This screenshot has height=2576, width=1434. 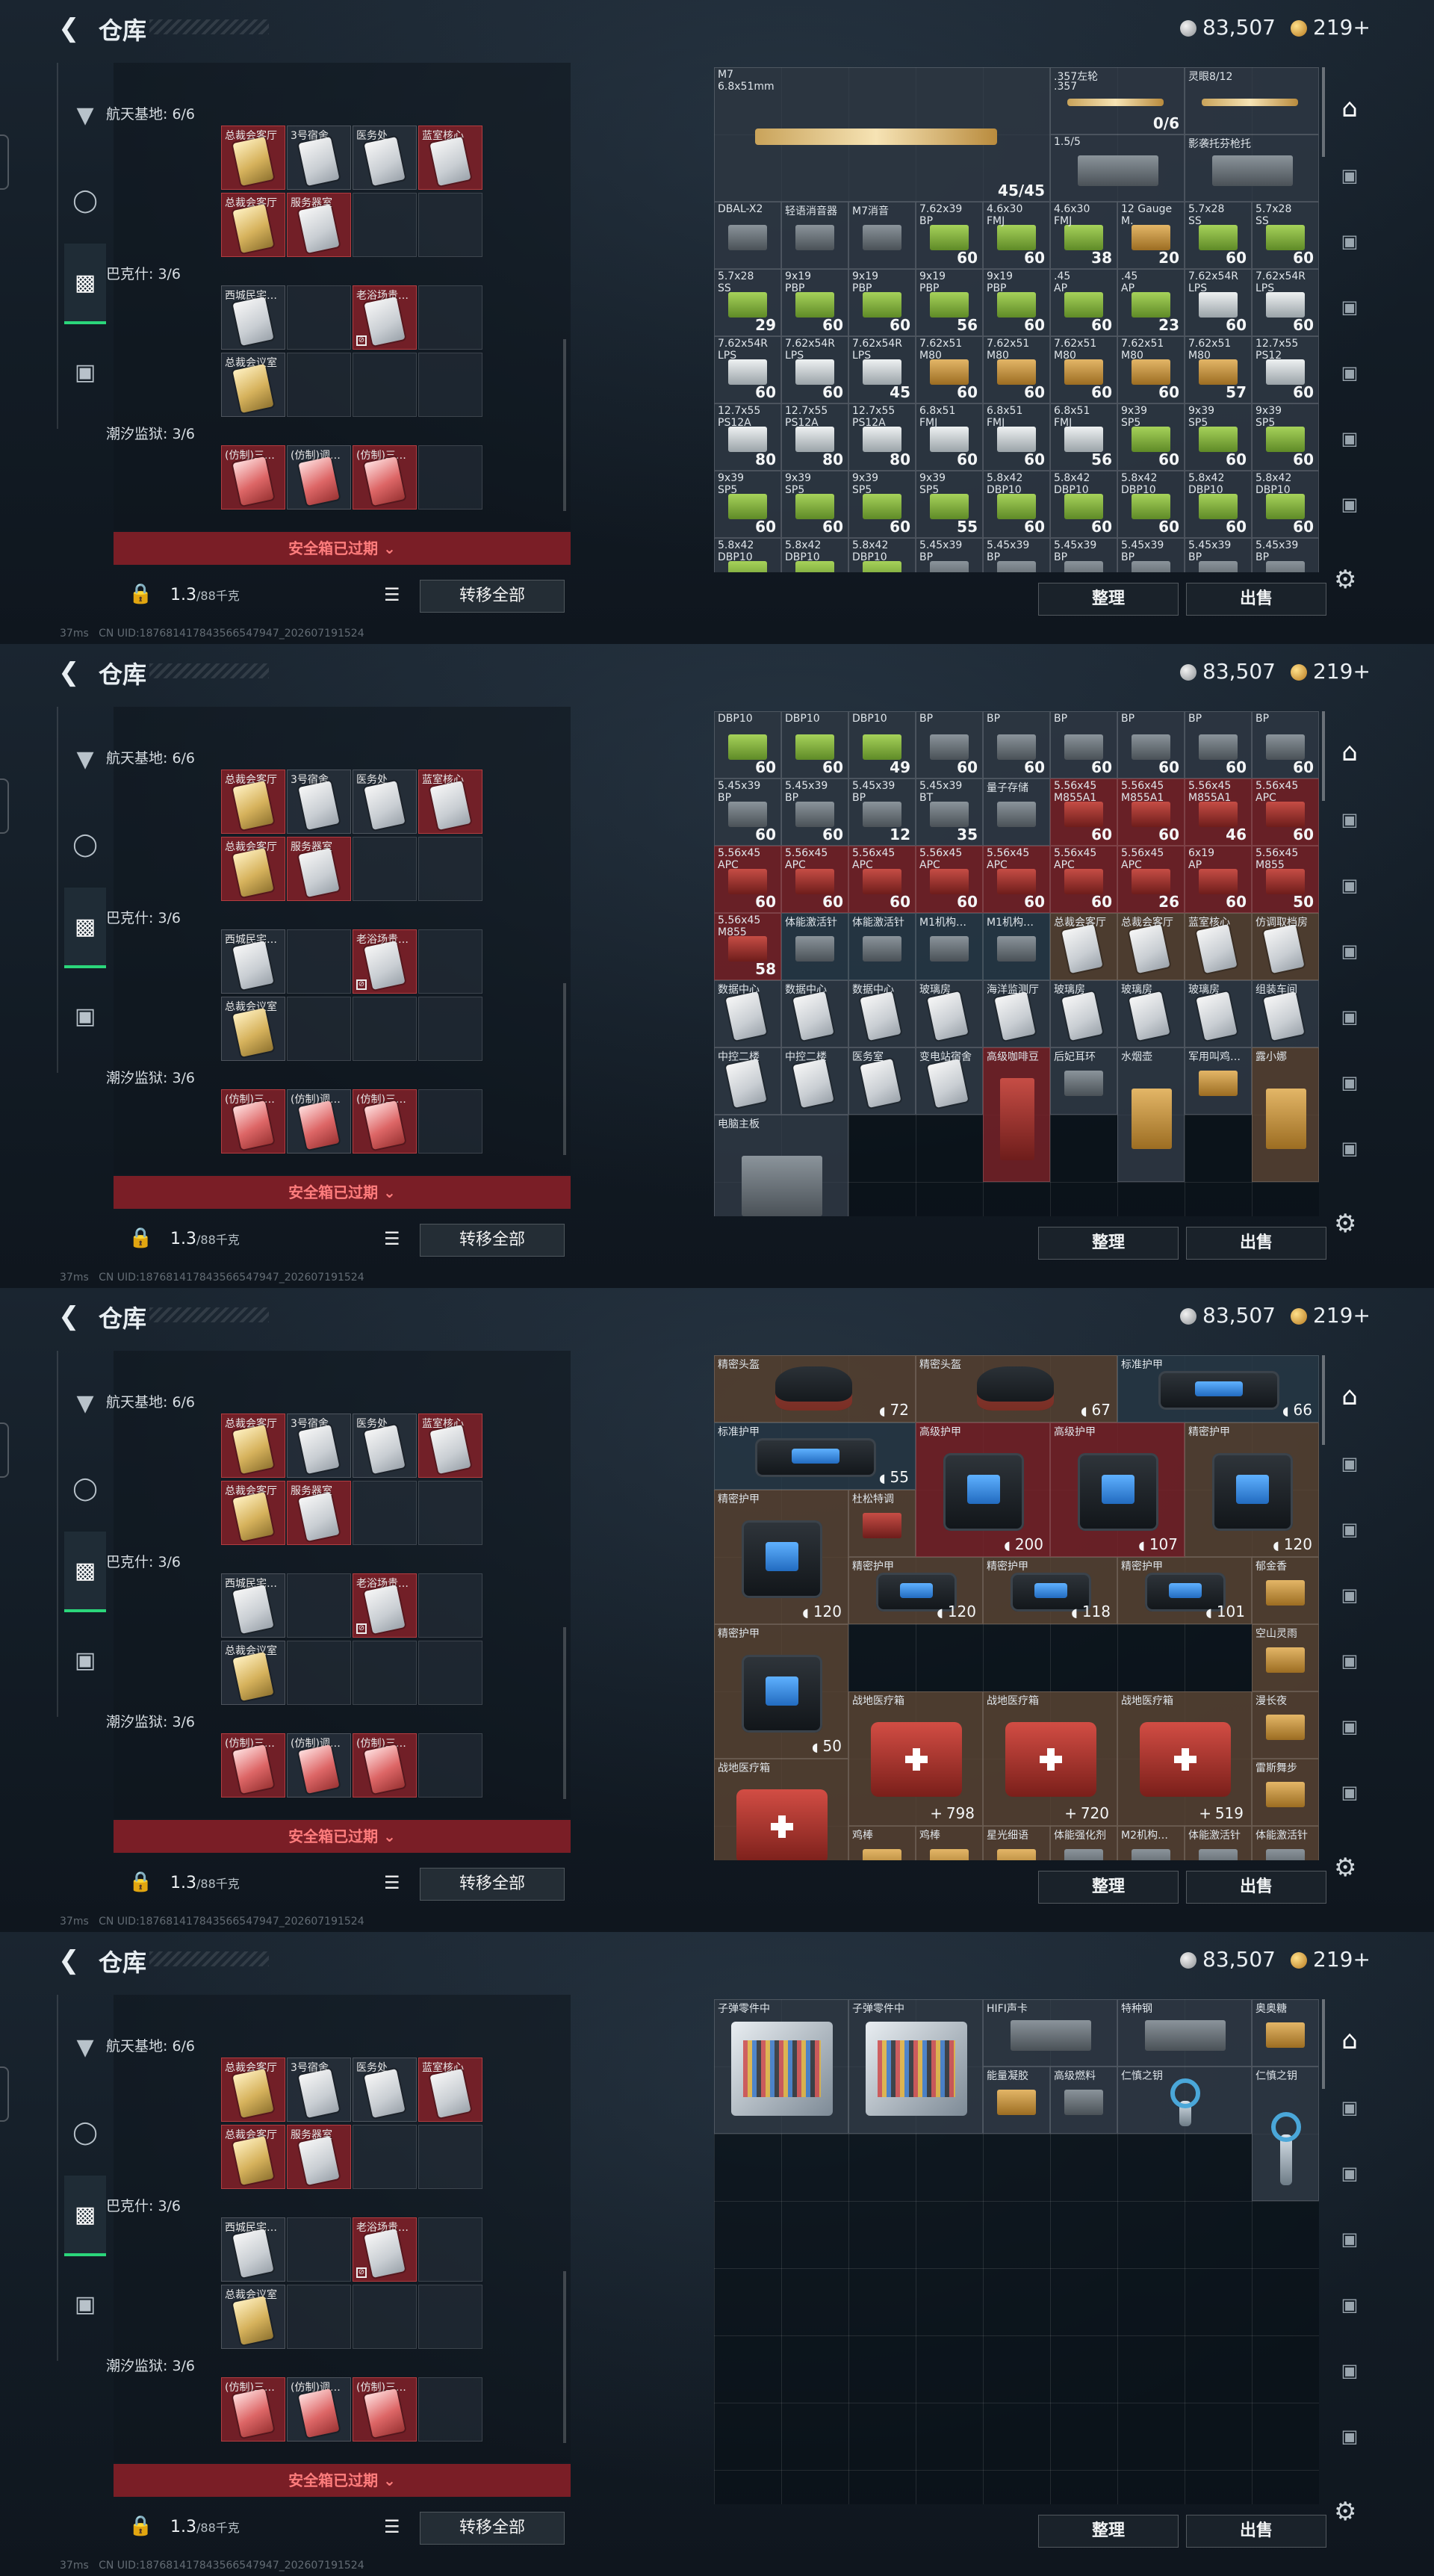 What do you see at coordinates (1218, 369) in the screenshot?
I see `inventory-item: 7.62x51 M80 57` at bounding box center [1218, 369].